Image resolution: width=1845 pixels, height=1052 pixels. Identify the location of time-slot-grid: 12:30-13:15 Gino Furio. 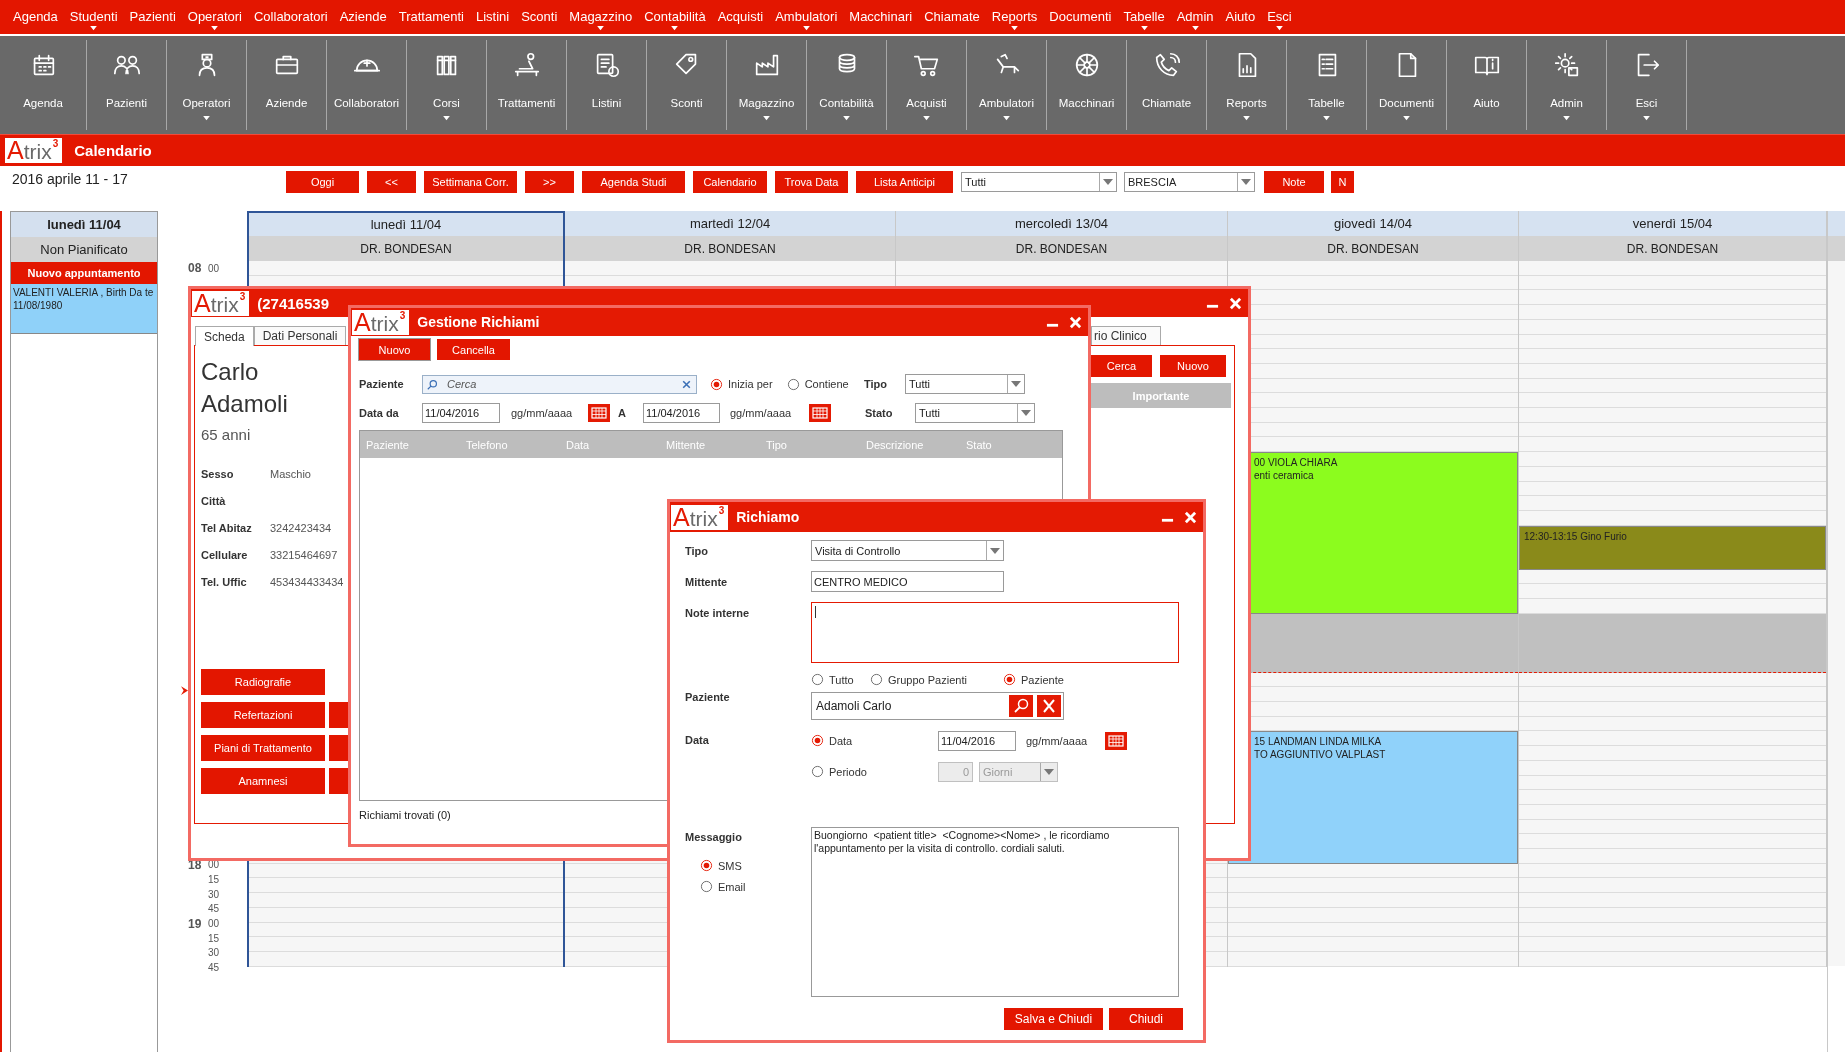
(1672, 614).